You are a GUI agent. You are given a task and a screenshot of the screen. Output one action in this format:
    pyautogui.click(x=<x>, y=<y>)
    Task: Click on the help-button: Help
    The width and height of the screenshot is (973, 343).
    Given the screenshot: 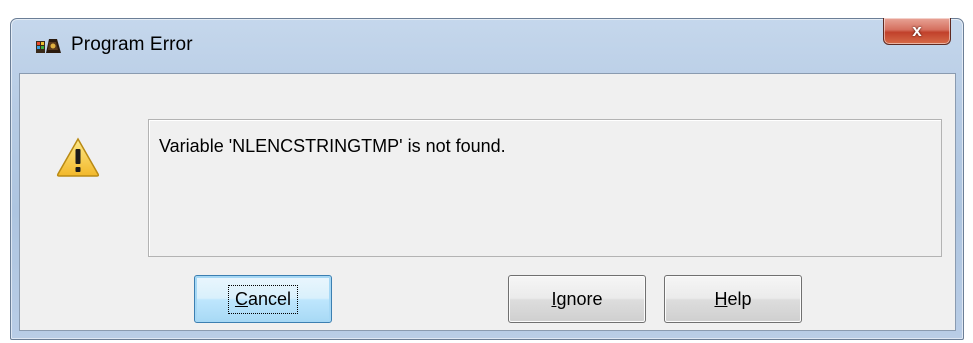 What is the action you would take?
    pyautogui.click(x=733, y=299)
    